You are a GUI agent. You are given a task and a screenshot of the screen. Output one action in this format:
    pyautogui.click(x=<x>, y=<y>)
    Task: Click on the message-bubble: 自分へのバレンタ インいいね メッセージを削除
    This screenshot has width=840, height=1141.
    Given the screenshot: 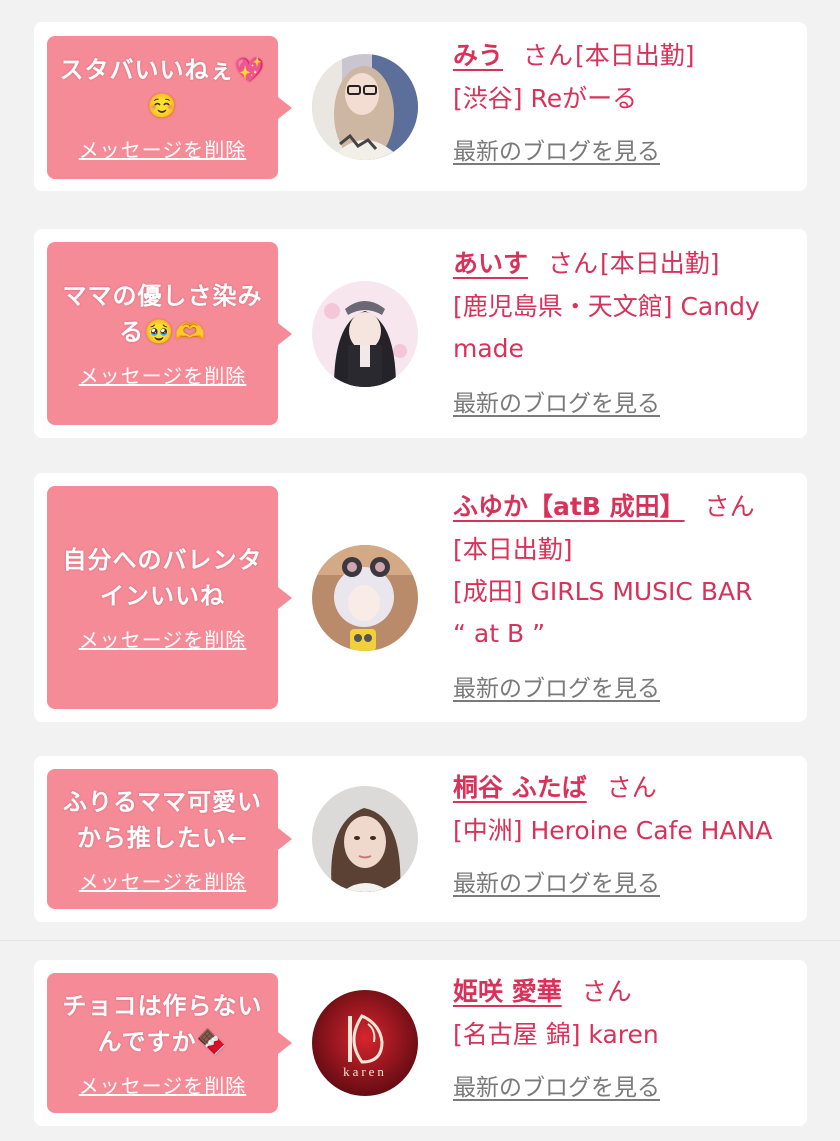 What is the action you would take?
    pyautogui.click(x=169, y=597)
    